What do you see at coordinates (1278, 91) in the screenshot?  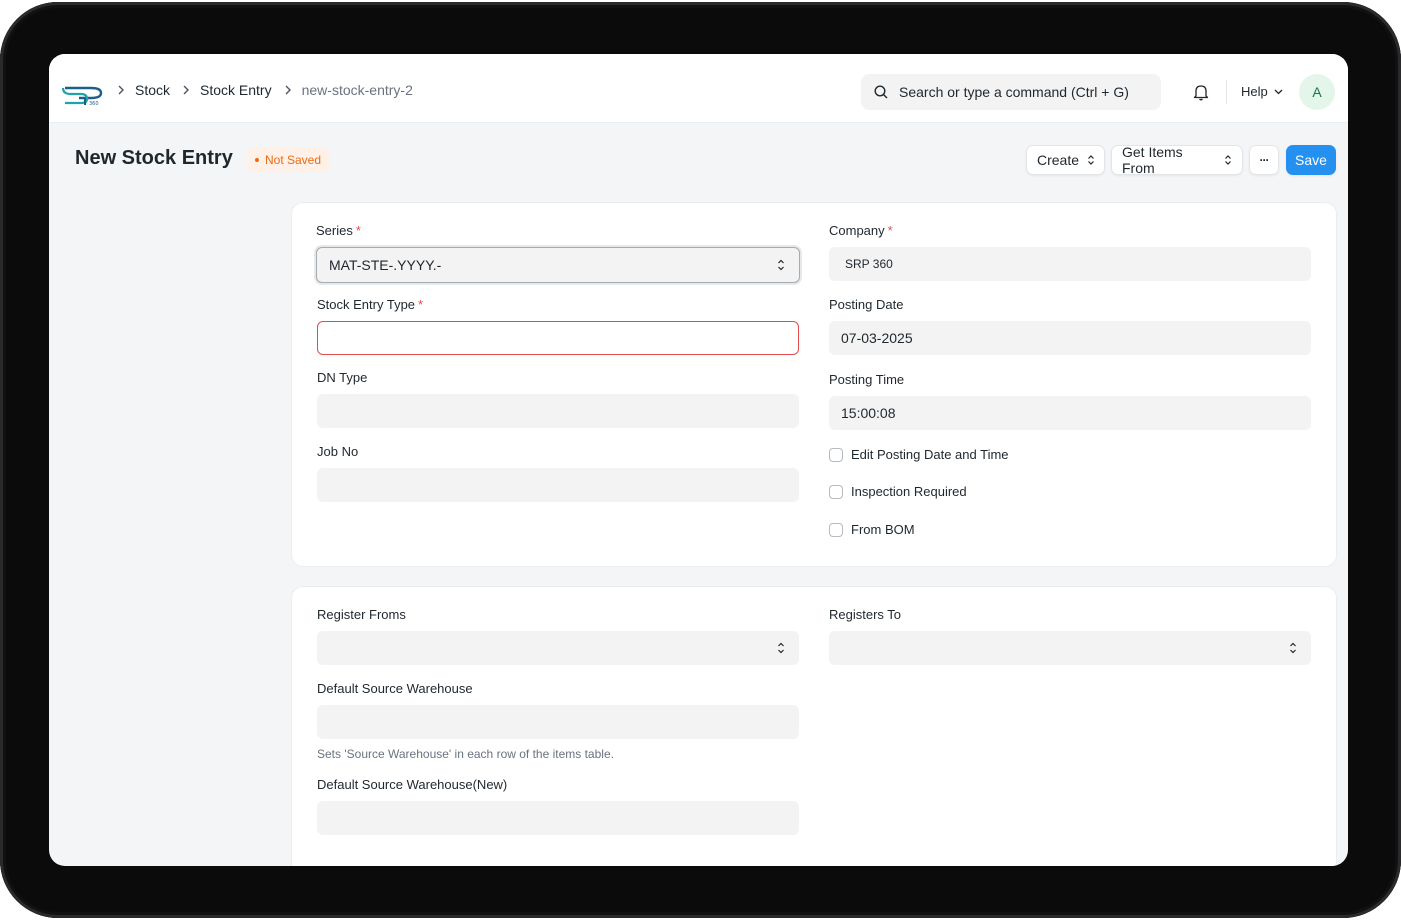 I see `chevron-down-icon` at bounding box center [1278, 91].